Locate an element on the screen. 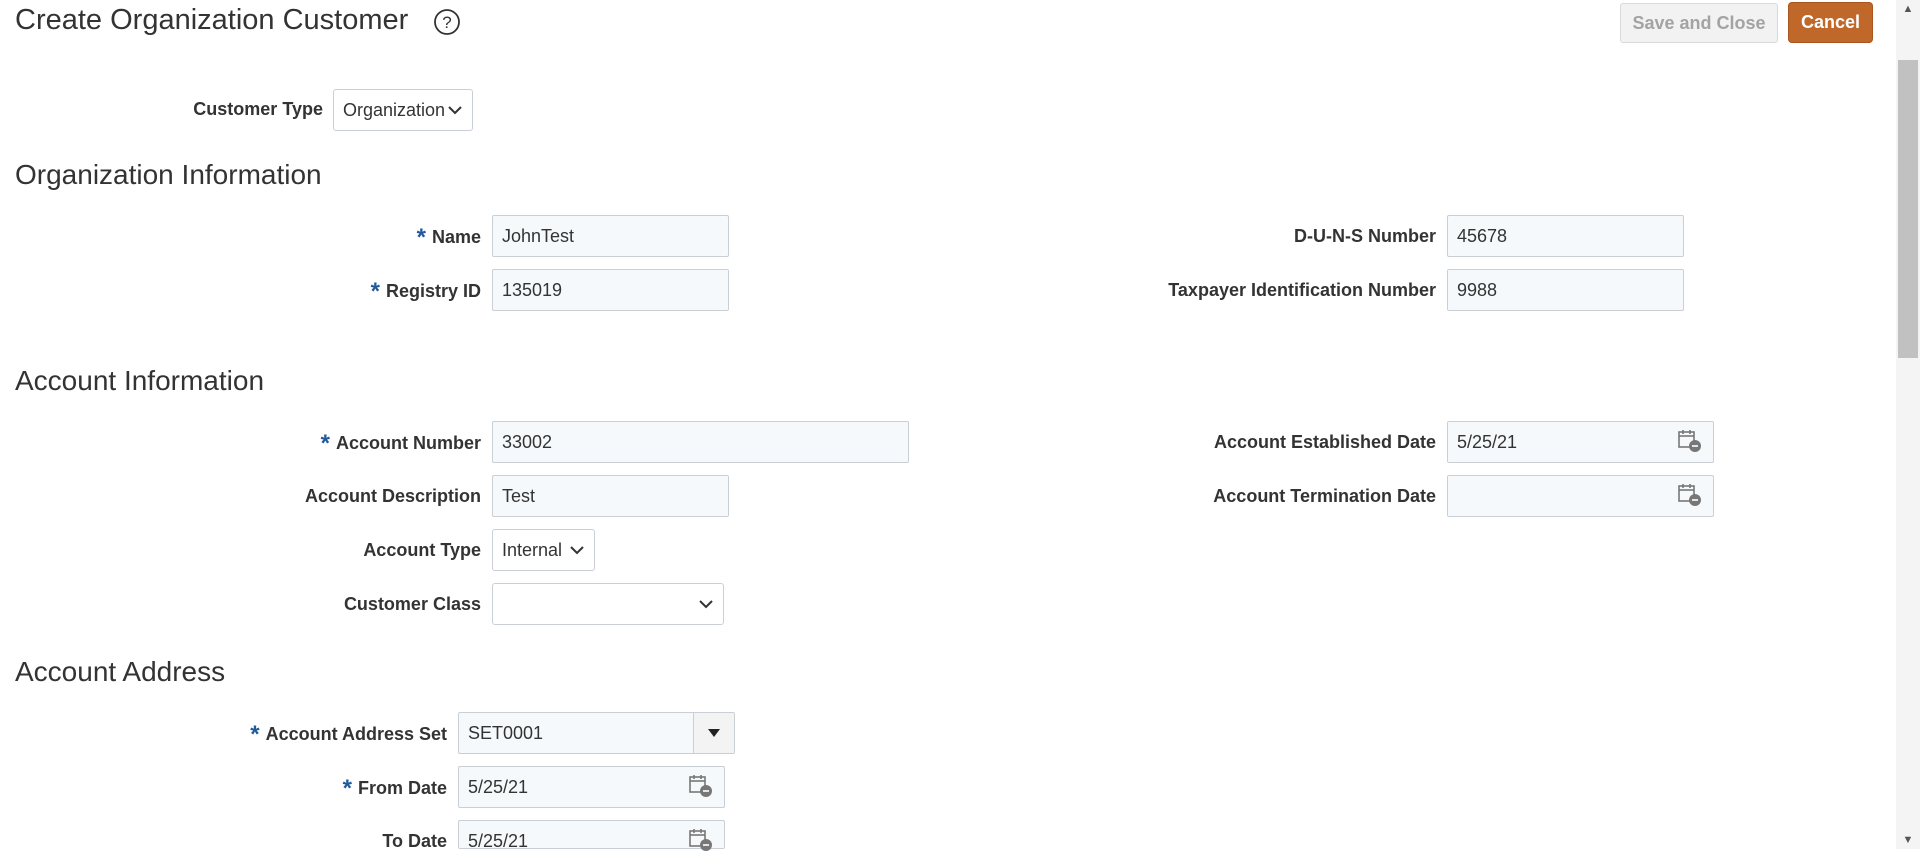 The height and width of the screenshot is (861, 1920). org-info-heading: Organization Information is located at coordinates (168, 174).